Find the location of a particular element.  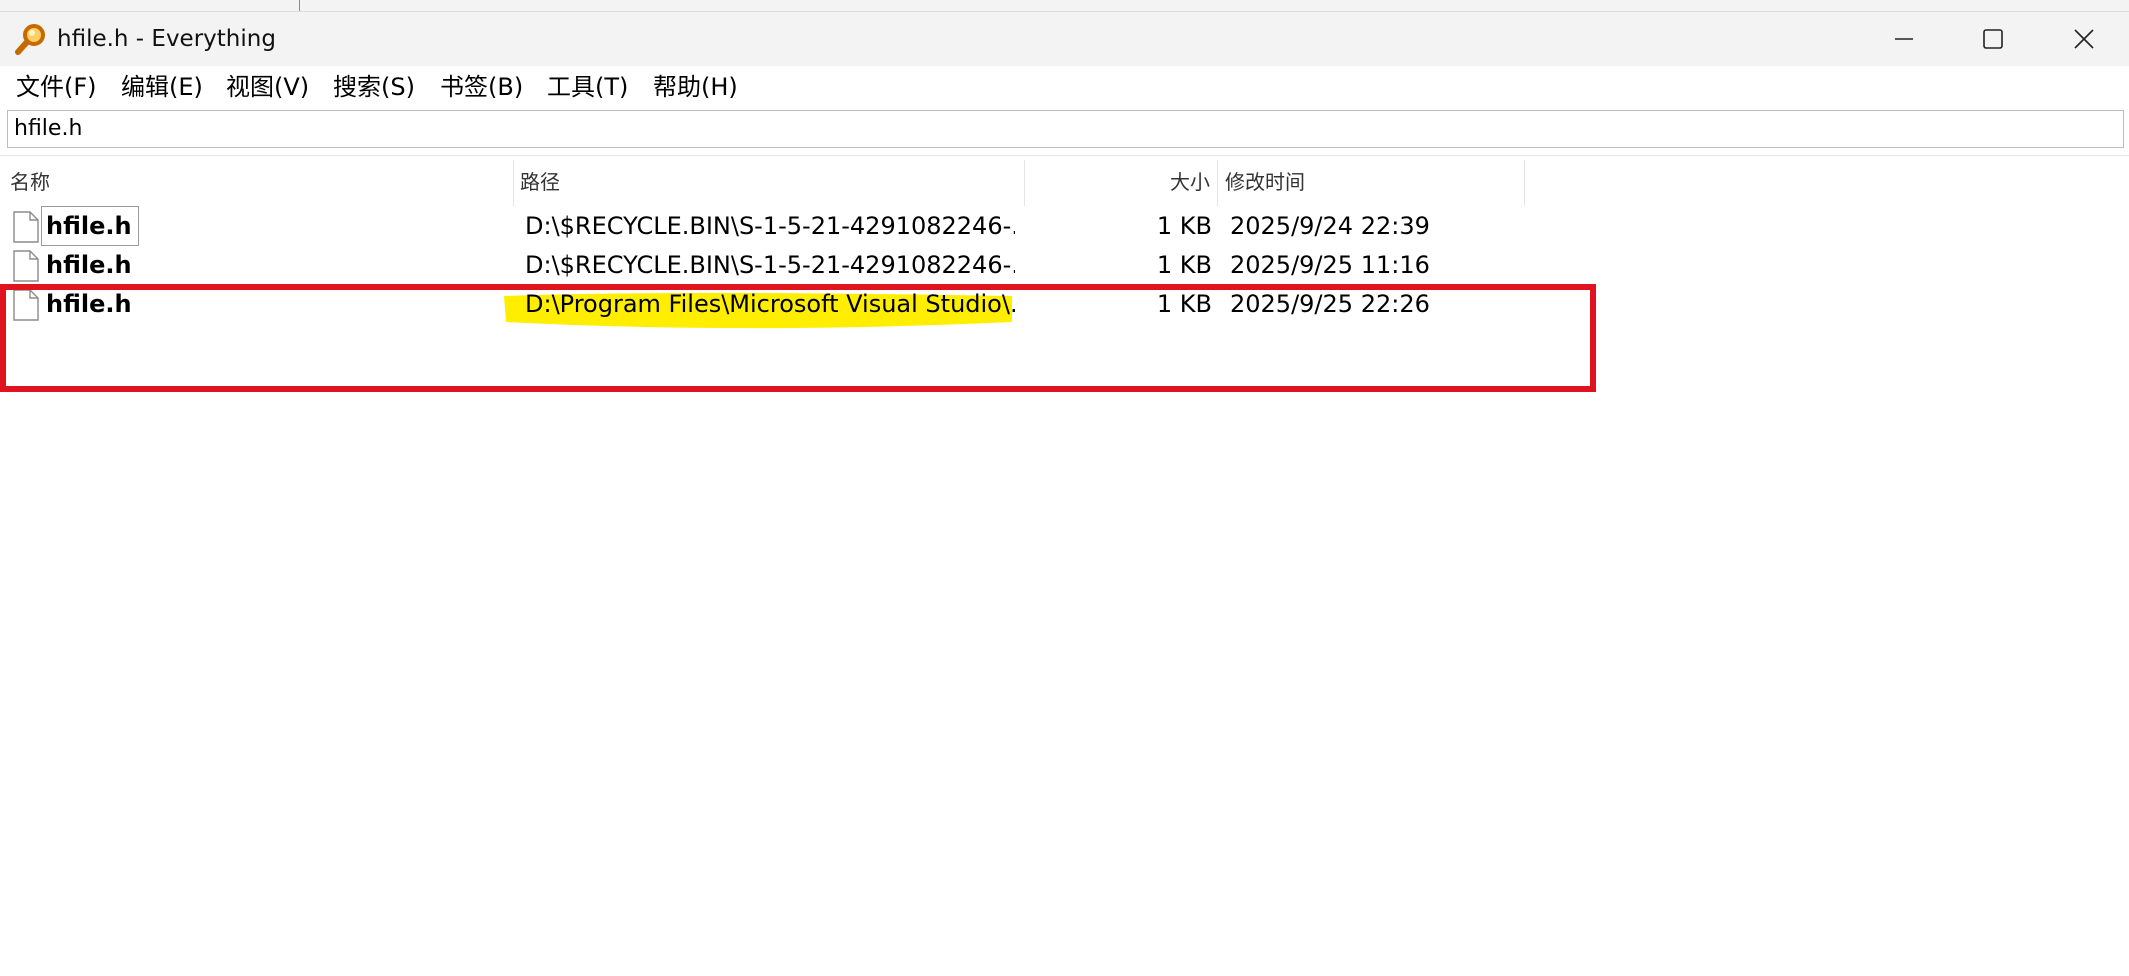

screen-top-strip is located at coordinates (1064, 6).